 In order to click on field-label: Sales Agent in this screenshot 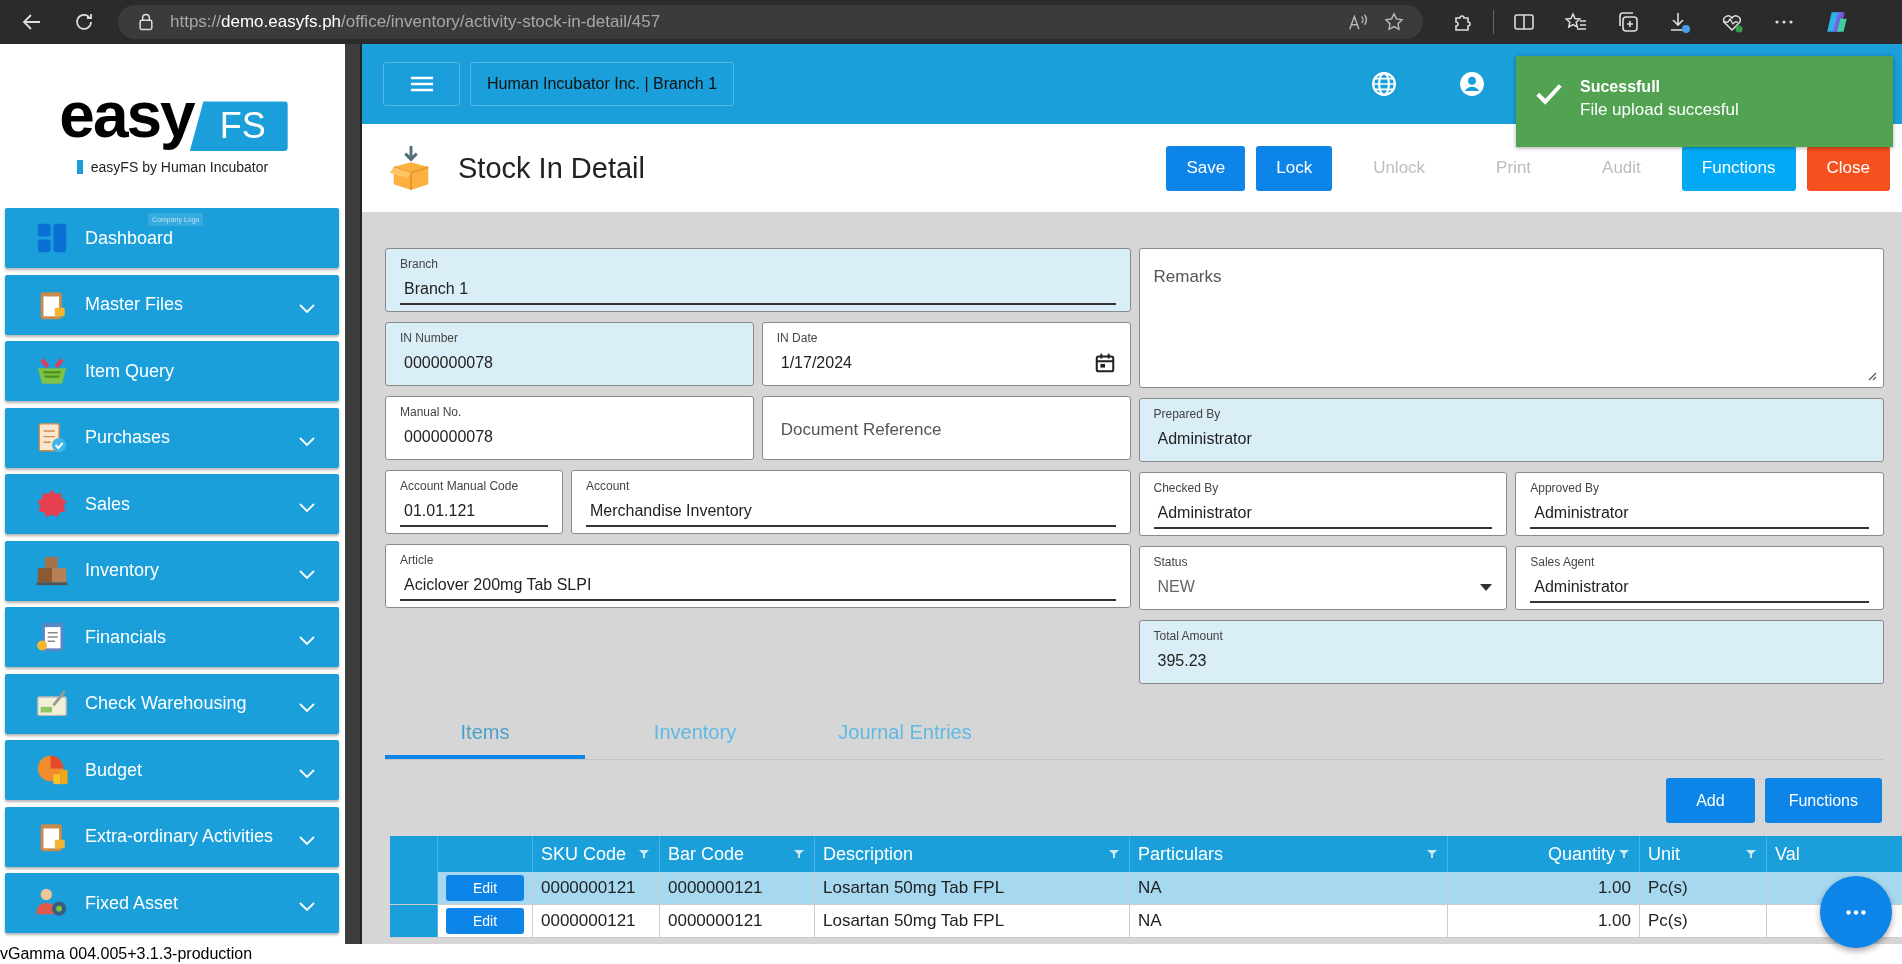, I will do `click(1563, 562)`.